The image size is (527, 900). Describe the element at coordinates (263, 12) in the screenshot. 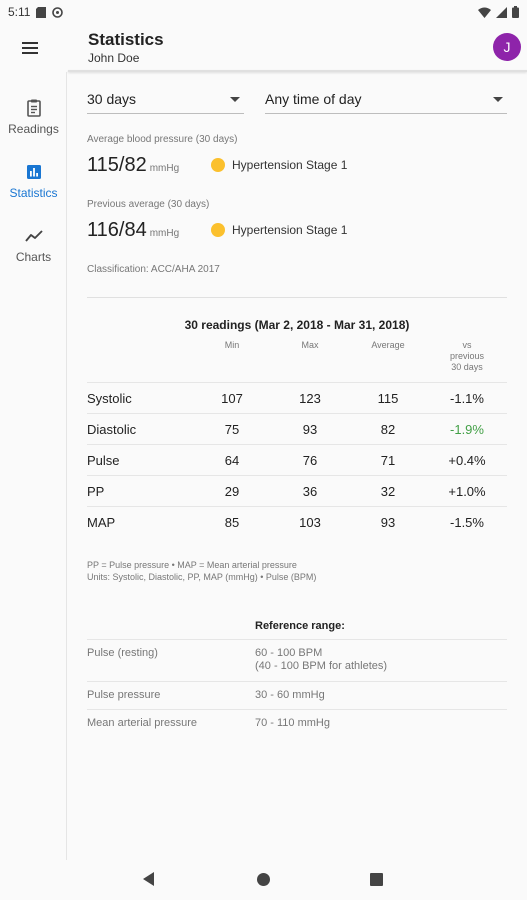

I see `status-bar: 5:11` at that location.